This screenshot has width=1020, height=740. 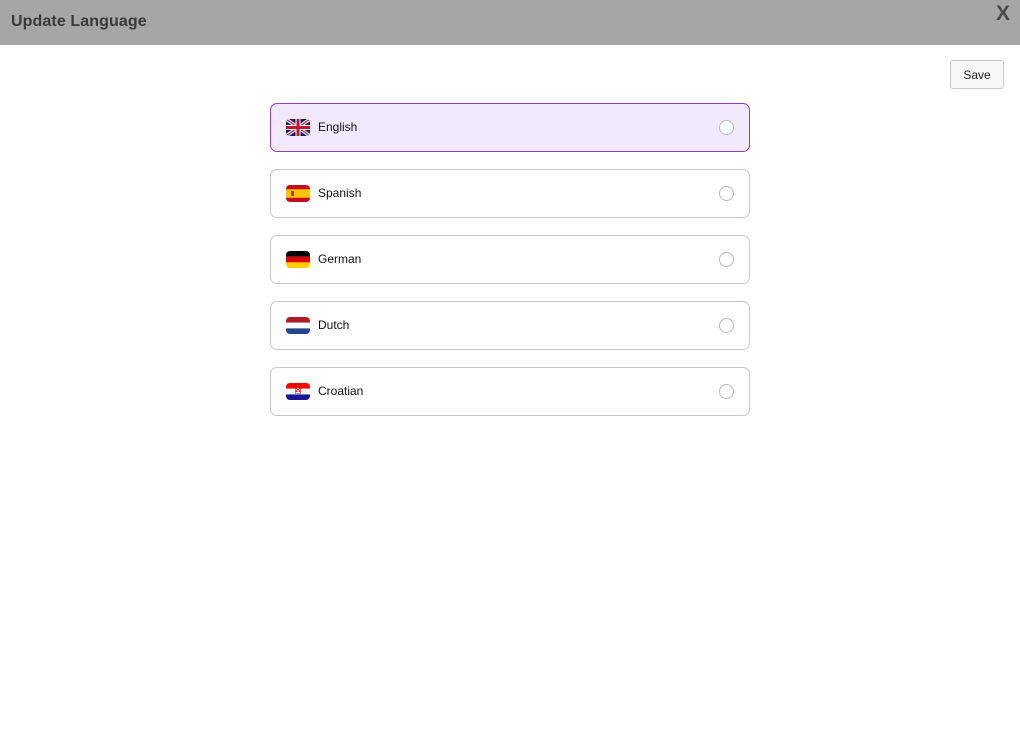 I want to click on netherlands-flag-icon, so click(x=298, y=325).